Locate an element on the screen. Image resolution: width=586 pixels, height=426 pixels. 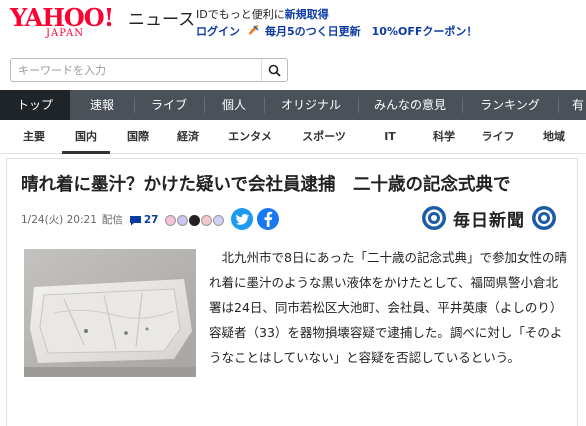
search-icon is located at coordinates (274, 70).